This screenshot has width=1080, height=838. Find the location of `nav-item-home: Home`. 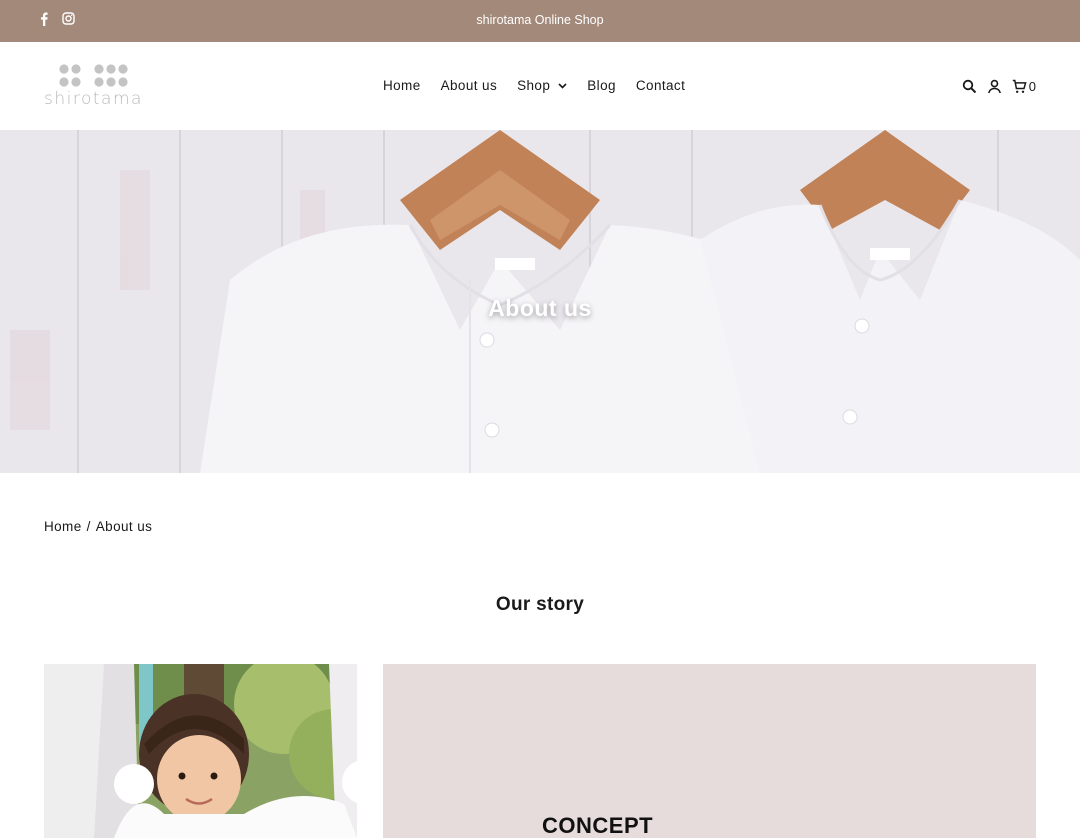

nav-item-home: Home is located at coordinates (402, 85).